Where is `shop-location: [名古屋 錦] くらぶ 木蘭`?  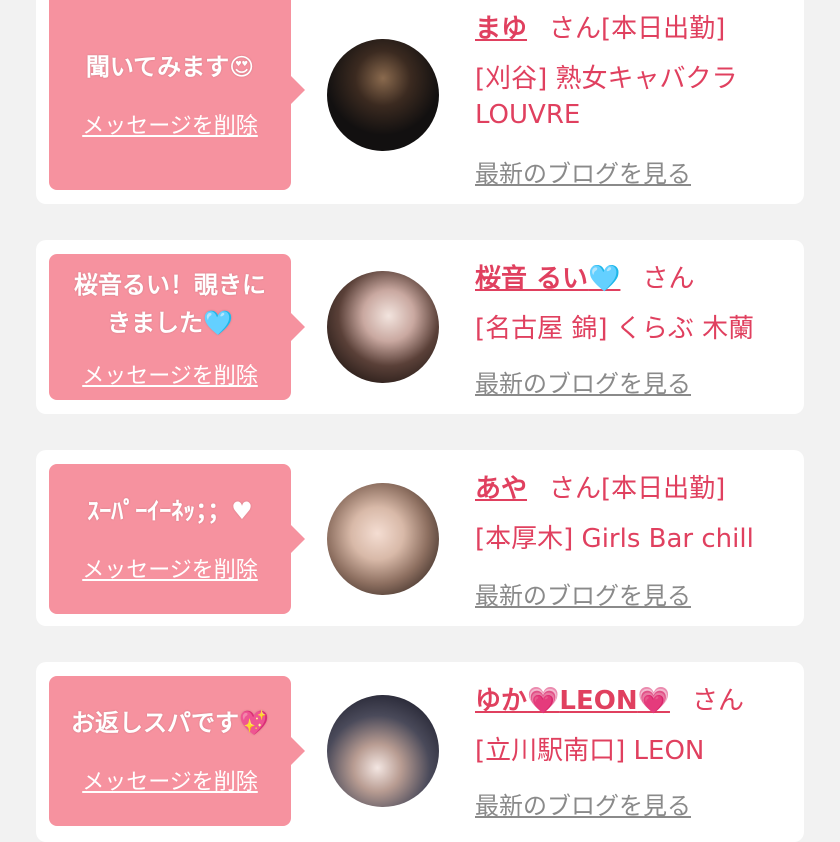
shop-location: [名古屋 錦] くらぶ 木蘭 is located at coordinates (615, 329).